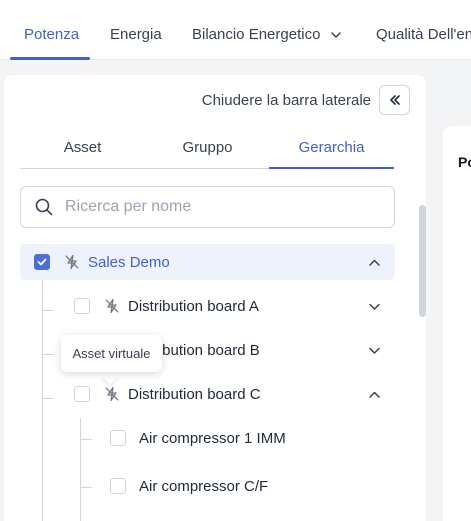 The image size is (471, 521). What do you see at coordinates (50, 58) in the screenshot?
I see `active-tab-underline` at bounding box center [50, 58].